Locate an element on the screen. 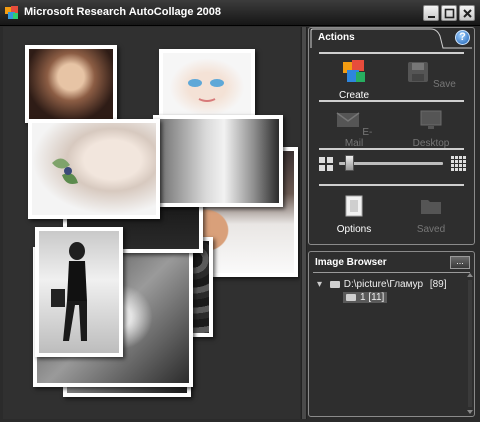  saved-button: Saved is located at coordinates (431, 214).